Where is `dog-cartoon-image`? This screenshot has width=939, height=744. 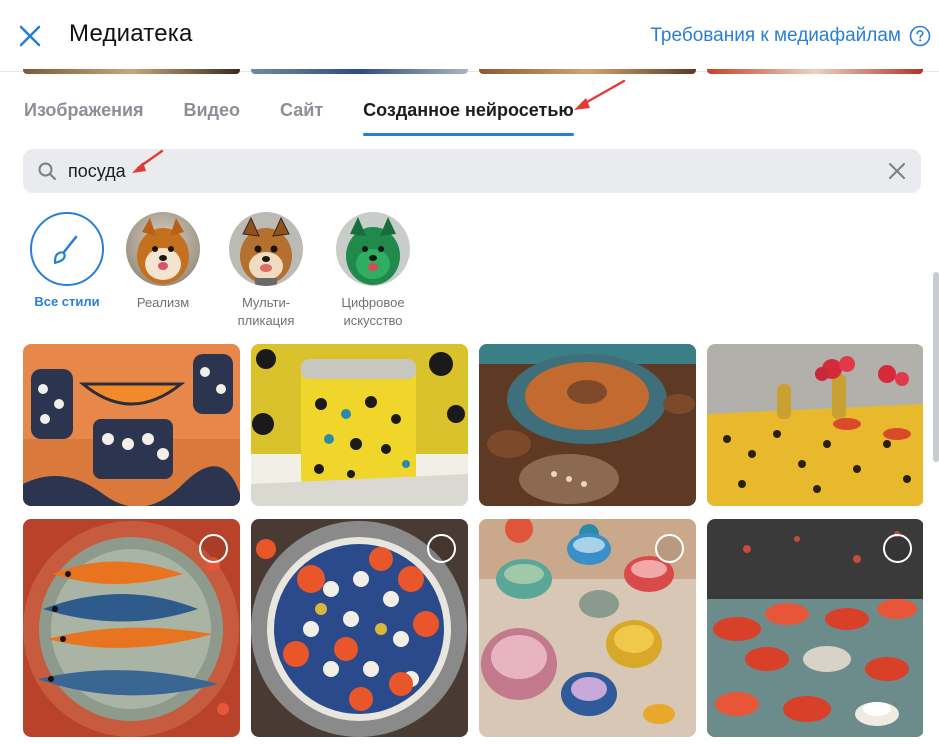 dog-cartoon-image is located at coordinates (266, 249).